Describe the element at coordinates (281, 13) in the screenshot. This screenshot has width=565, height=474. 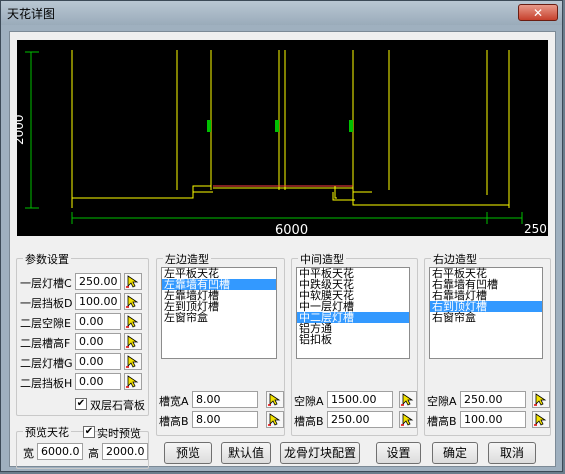
I see `title-bar: 天花详图 ✕` at that location.